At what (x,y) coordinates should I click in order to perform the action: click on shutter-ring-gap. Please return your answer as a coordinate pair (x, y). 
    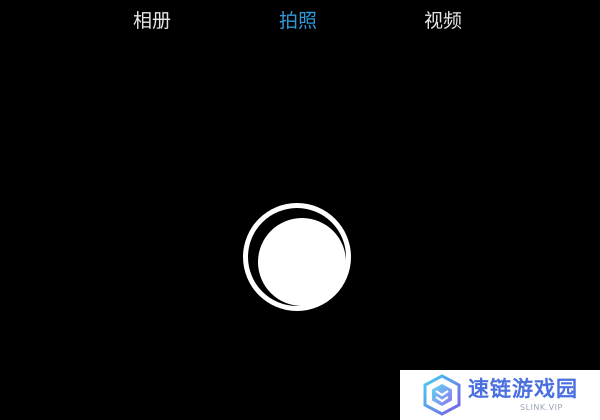
    Looking at the image, I should click on (297, 257).